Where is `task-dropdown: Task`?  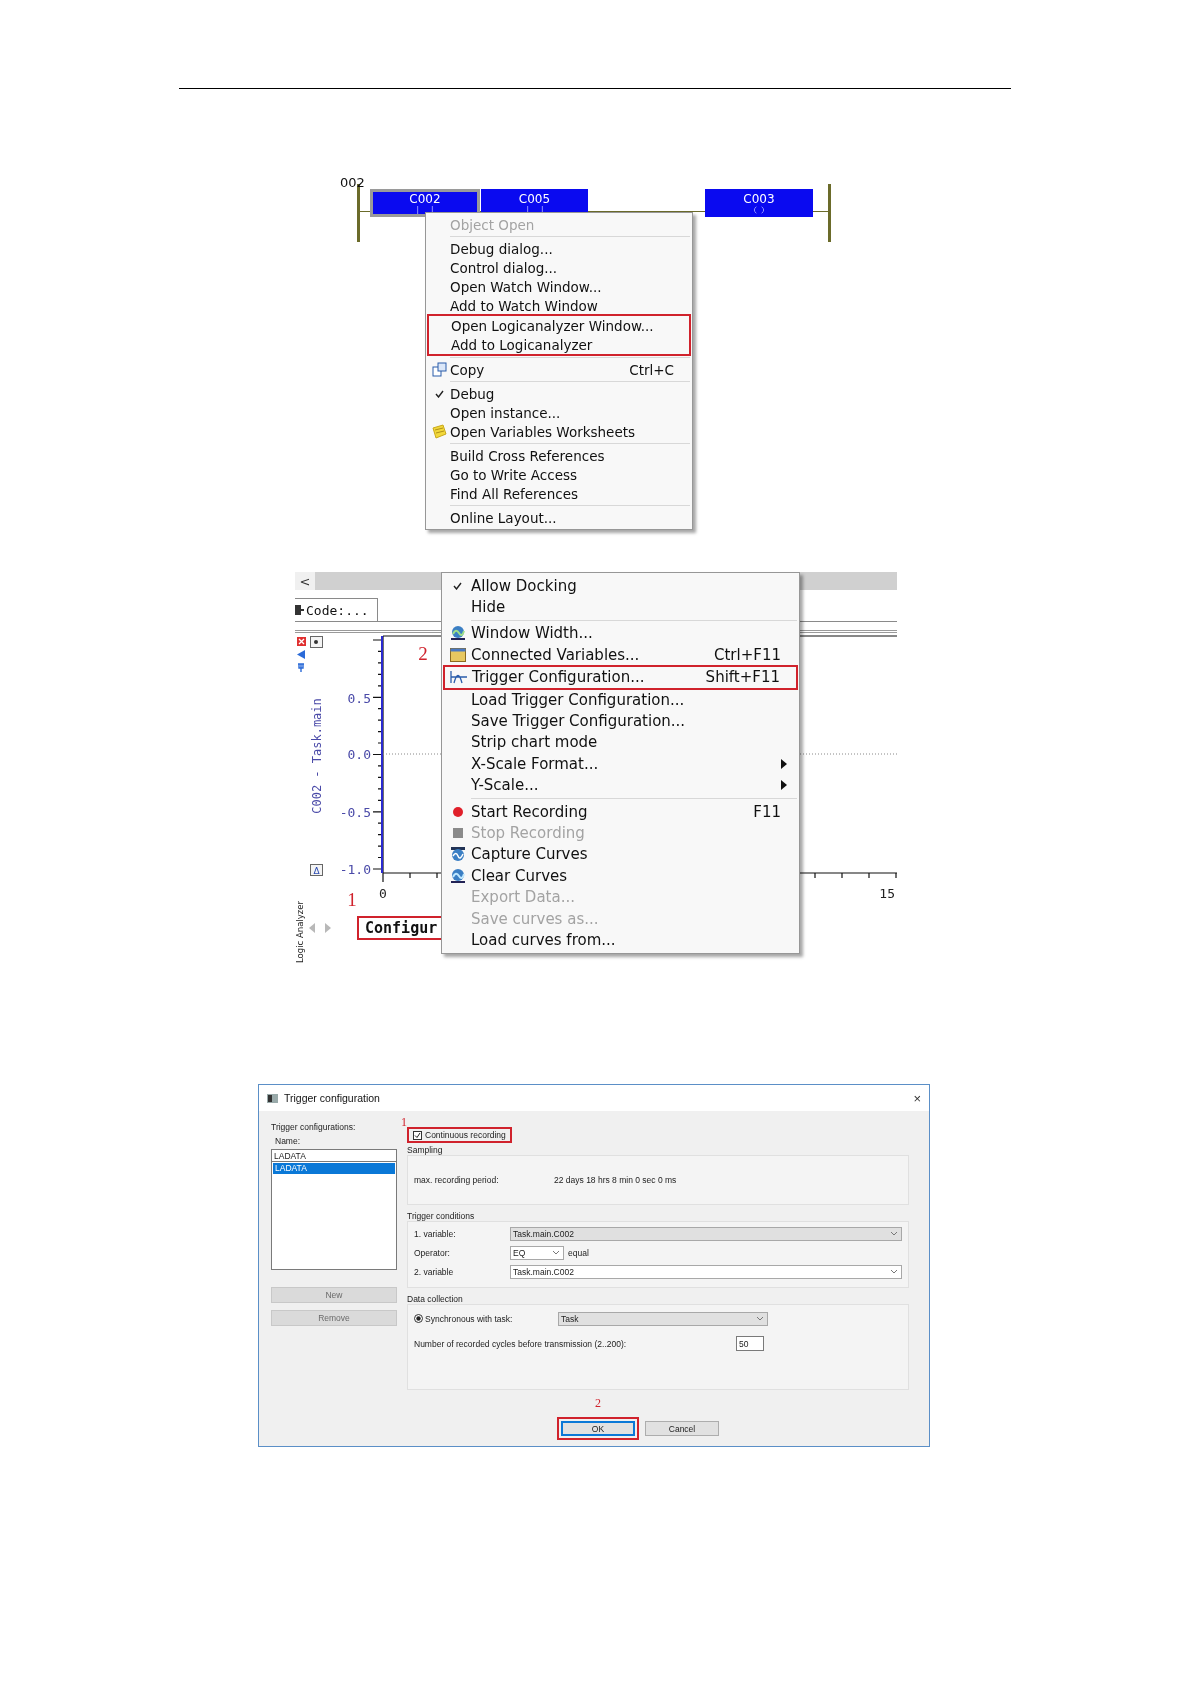
task-dropdown: Task is located at coordinates (663, 1318).